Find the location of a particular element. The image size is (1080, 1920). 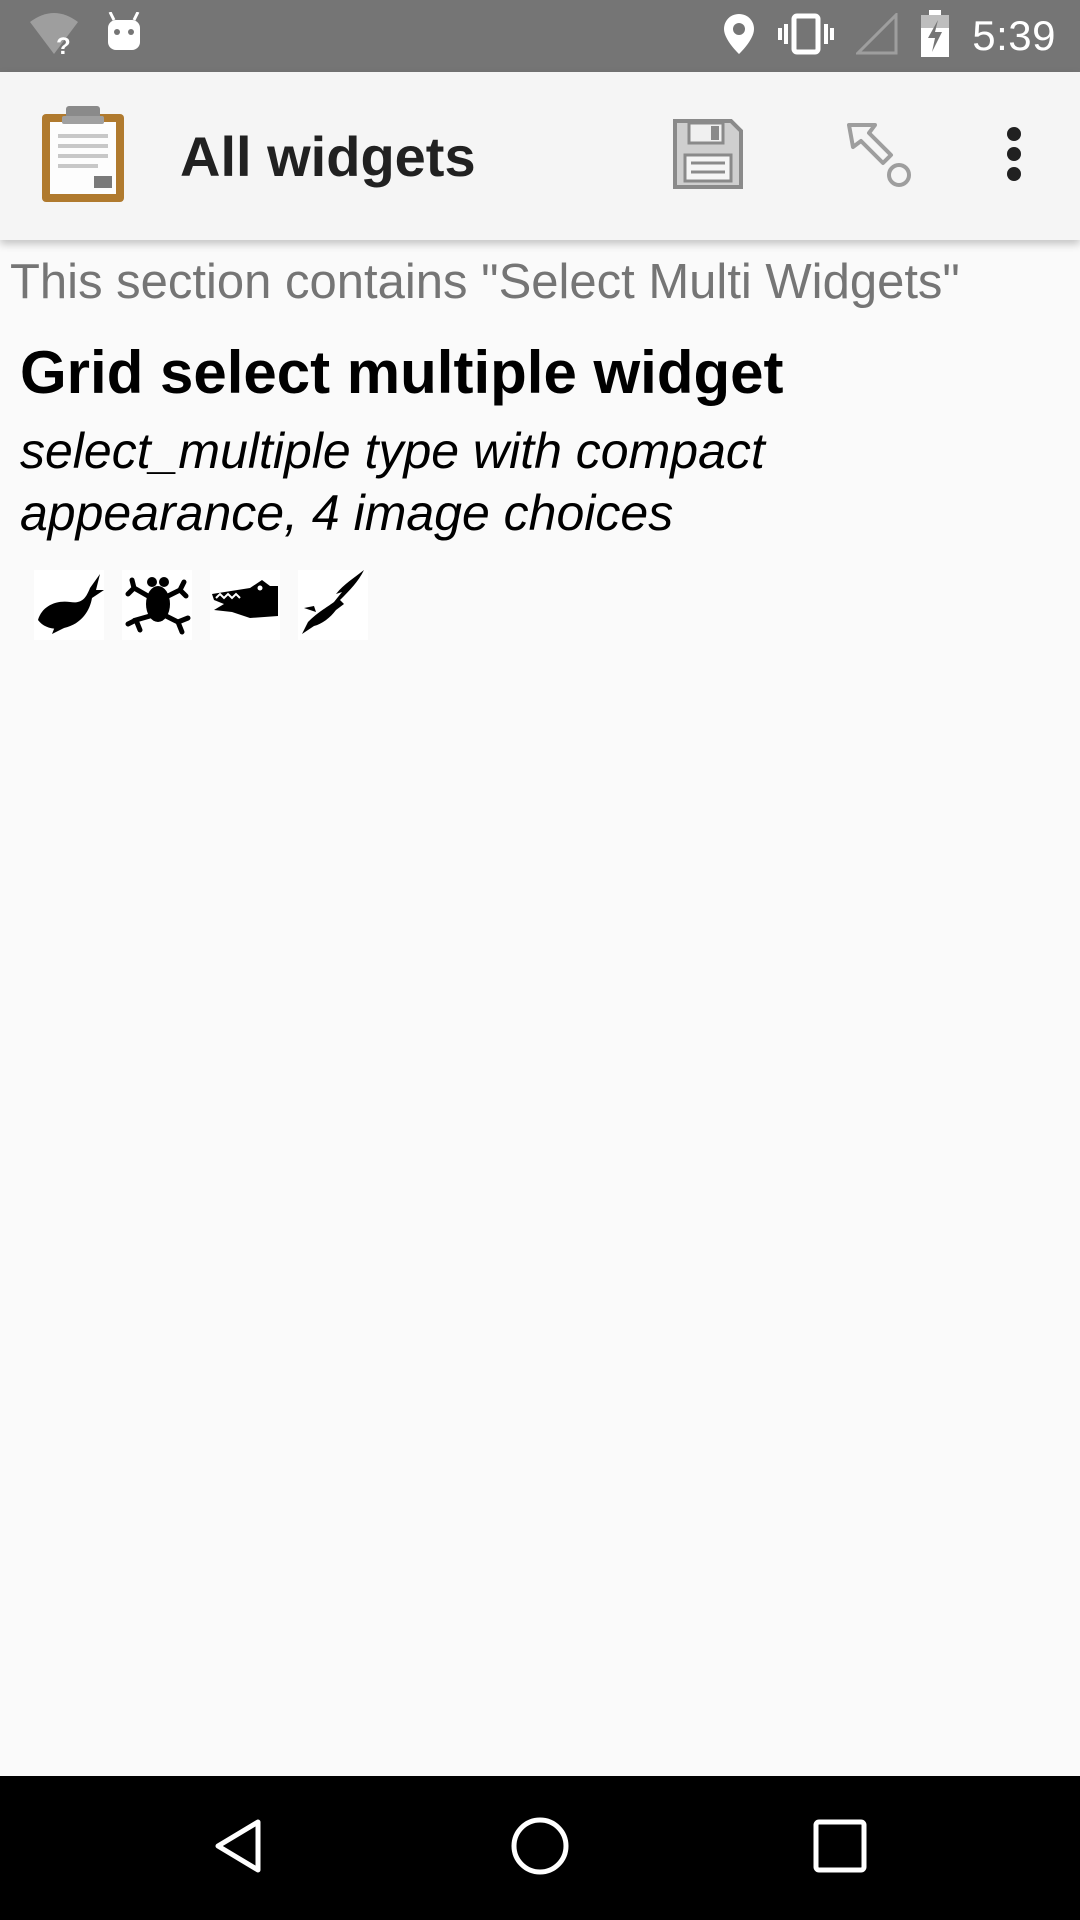

choice-frog is located at coordinates (157, 605).